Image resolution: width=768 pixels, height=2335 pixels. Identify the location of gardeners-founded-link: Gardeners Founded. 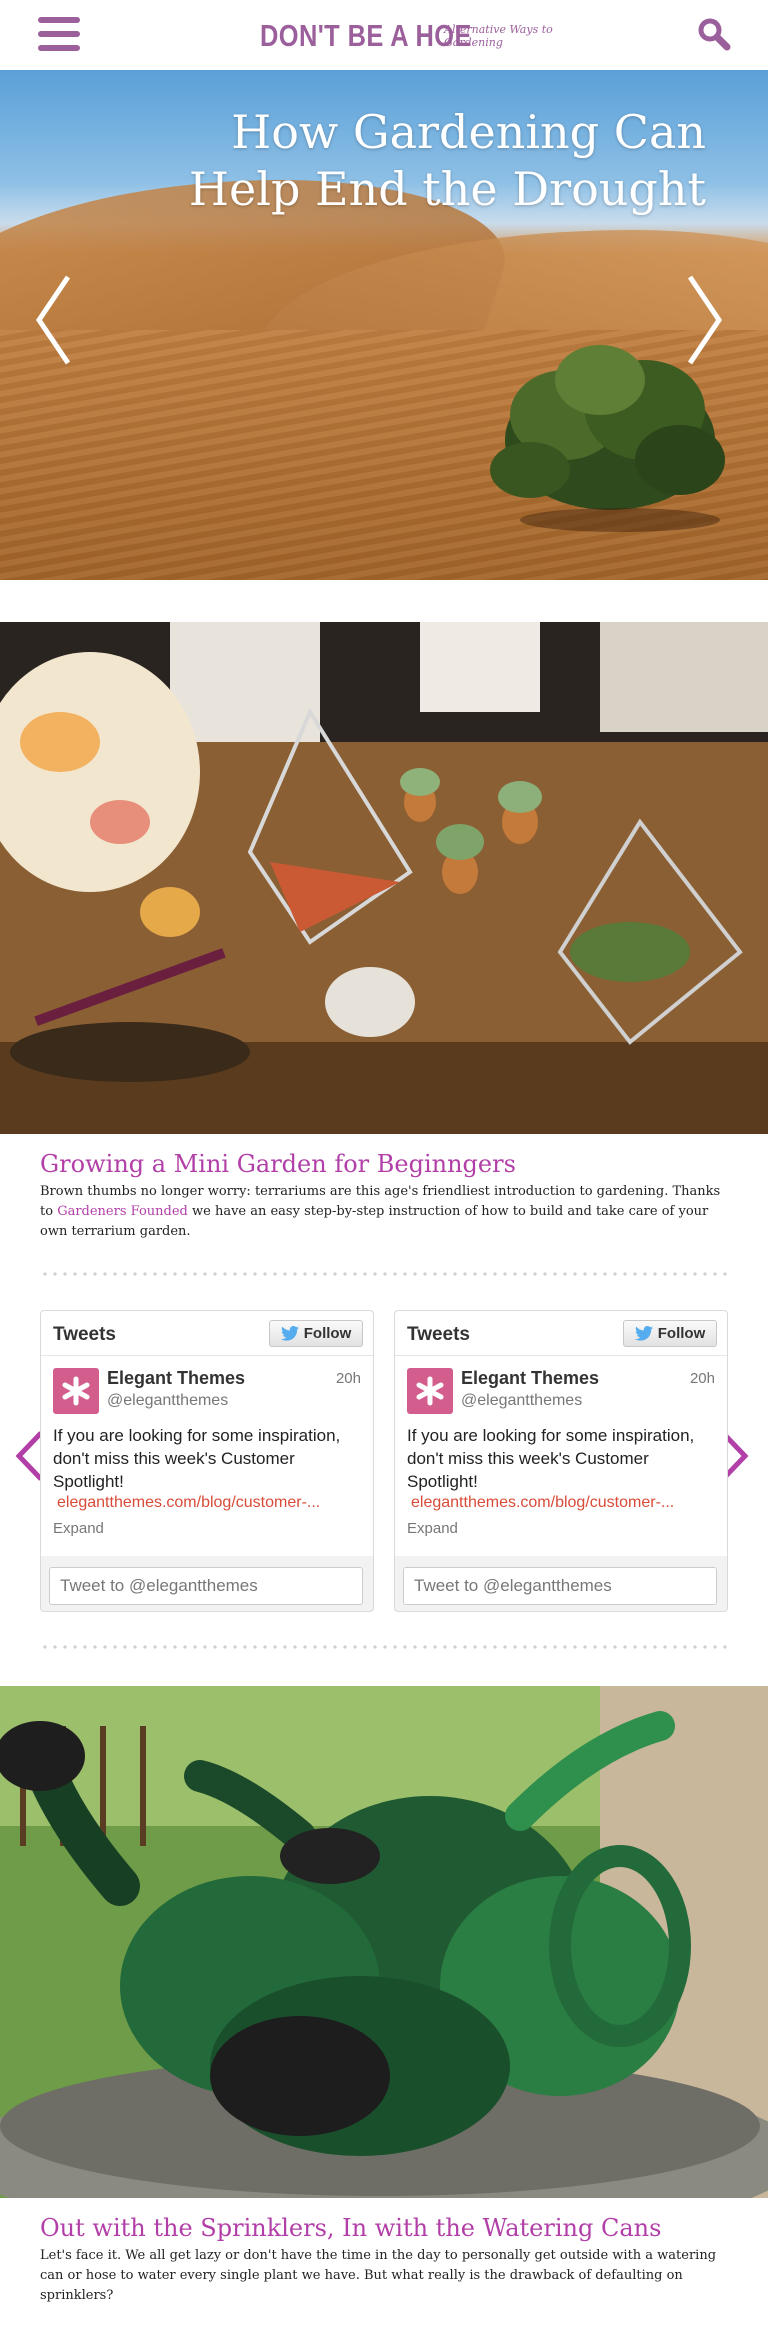
(122, 1211).